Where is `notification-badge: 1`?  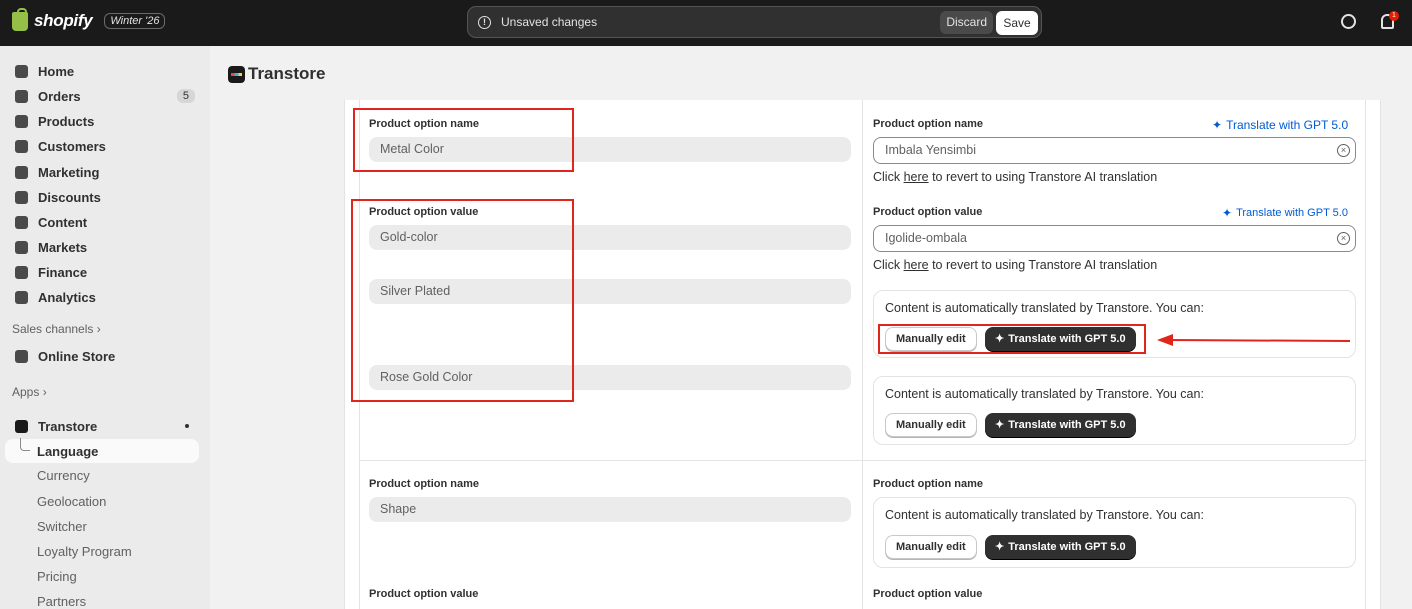 notification-badge: 1 is located at coordinates (1394, 16).